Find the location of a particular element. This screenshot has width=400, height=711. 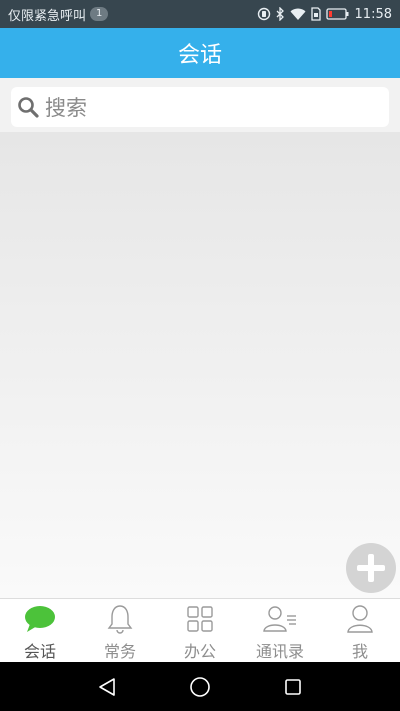

person-icon is located at coordinates (360, 618).